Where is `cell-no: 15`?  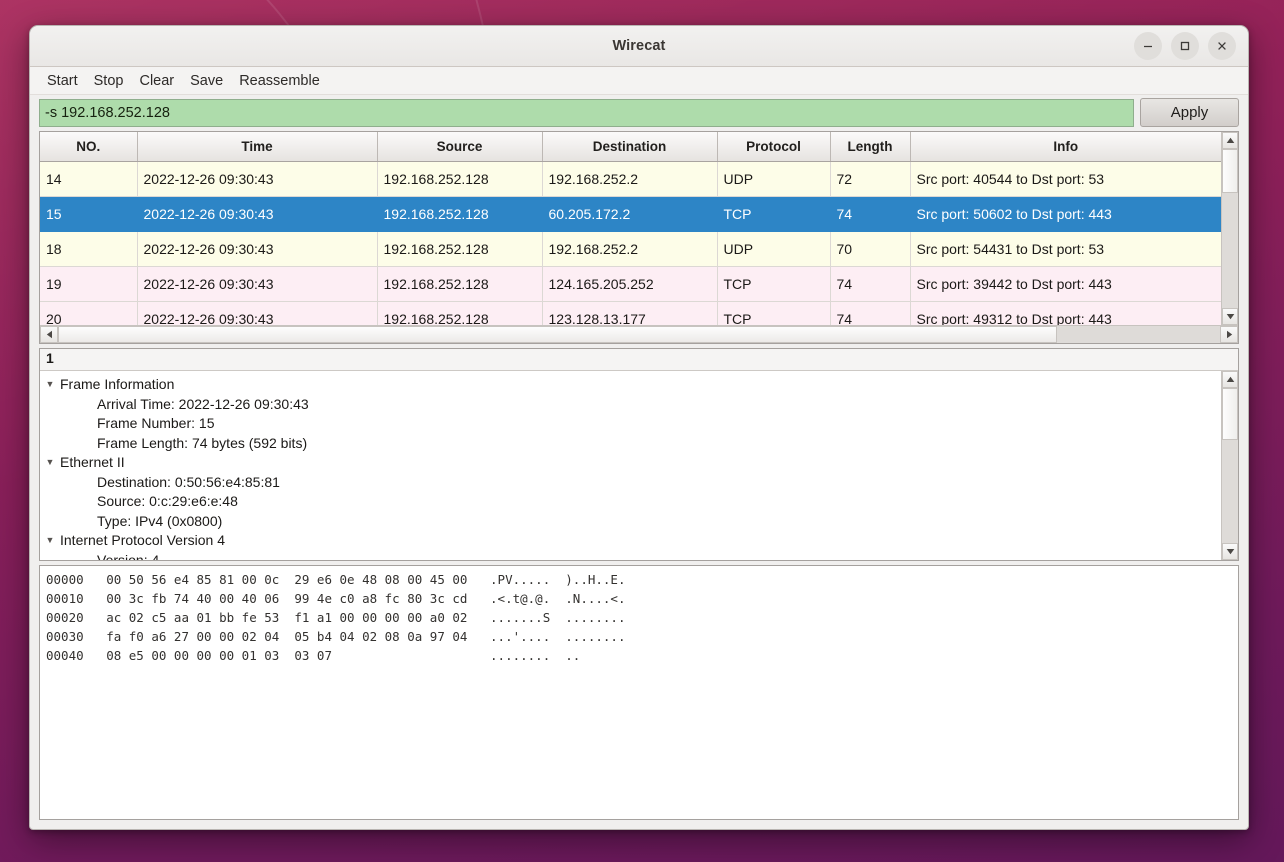
cell-no: 15 is located at coordinates (89, 214).